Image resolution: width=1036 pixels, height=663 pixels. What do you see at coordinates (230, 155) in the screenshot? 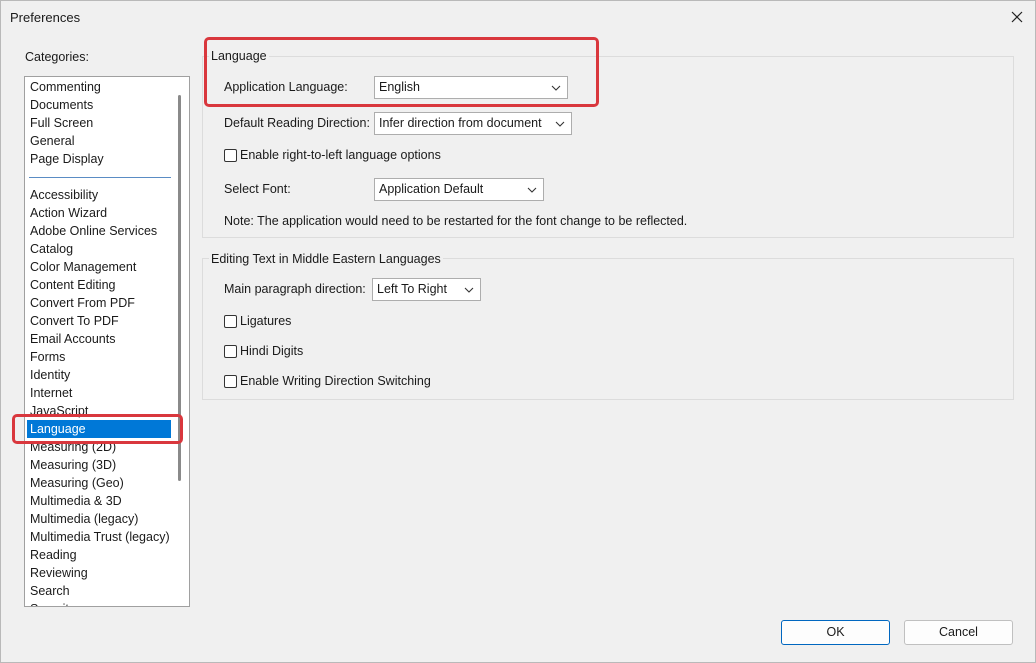
I see `rtl-options-checkbox` at bounding box center [230, 155].